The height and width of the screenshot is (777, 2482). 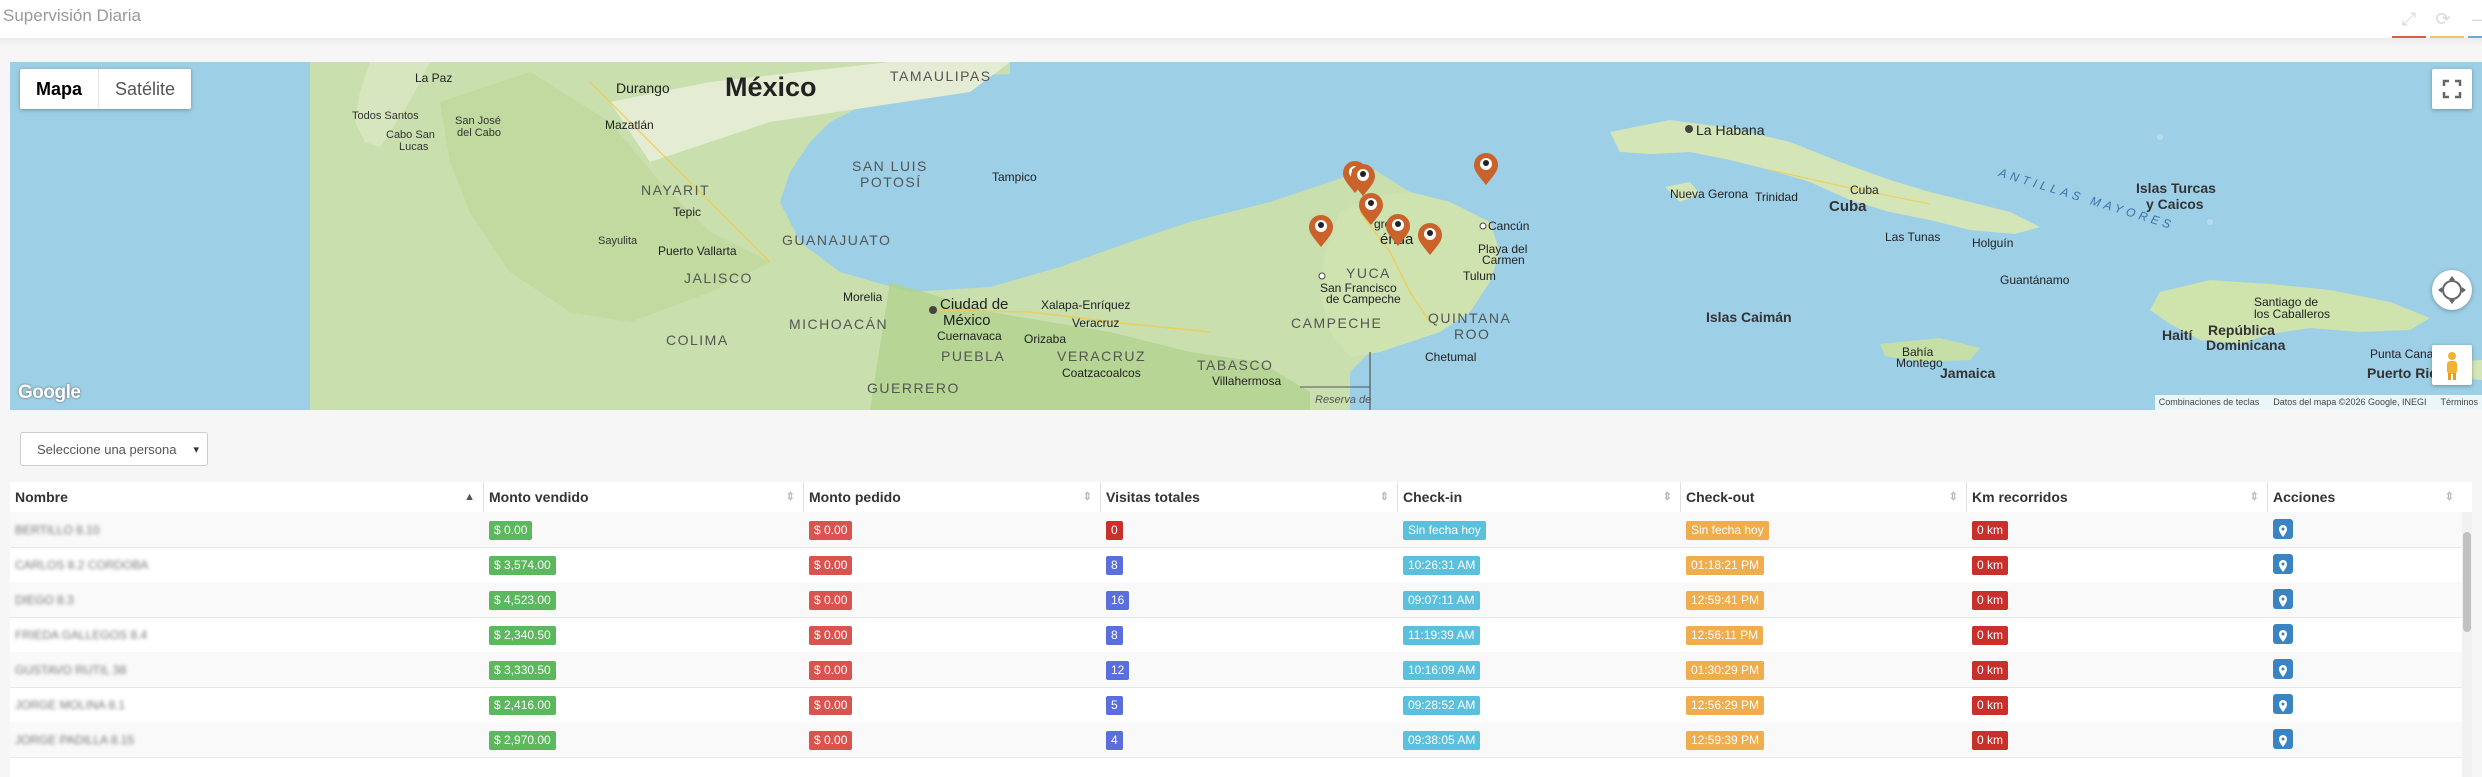 What do you see at coordinates (1864, 190) in the screenshot?
I see `map-label-cuba-city: Cuba` at bounding box center [1864, 190].